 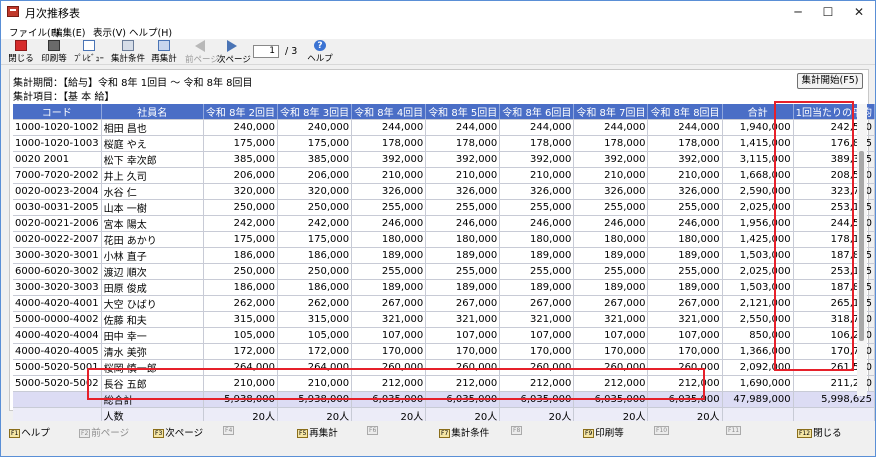 I want to click on aggregation-period: 集計期間：【給与】令和 8年 1回目 ～ 令和 8年 8回目, so click(x=133, y=83).